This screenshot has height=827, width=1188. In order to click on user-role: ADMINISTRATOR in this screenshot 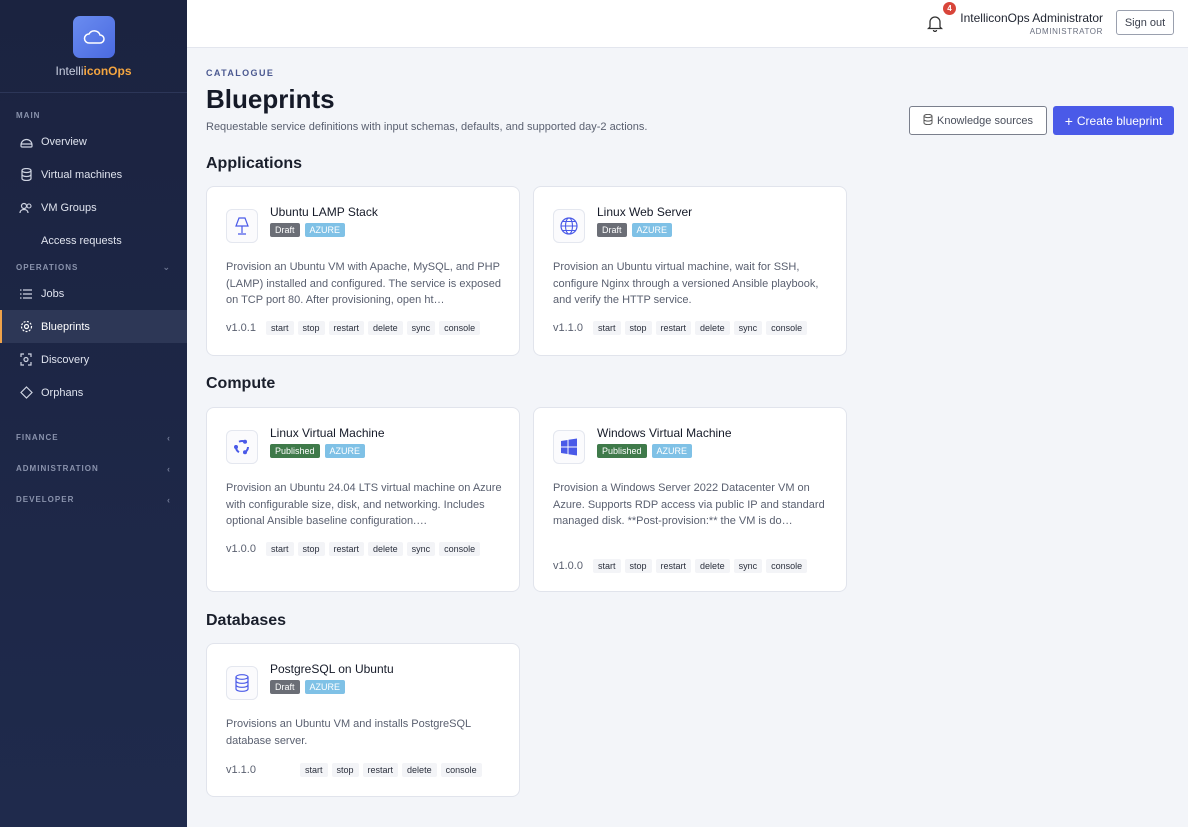, I will do `click(1066, 31)`.